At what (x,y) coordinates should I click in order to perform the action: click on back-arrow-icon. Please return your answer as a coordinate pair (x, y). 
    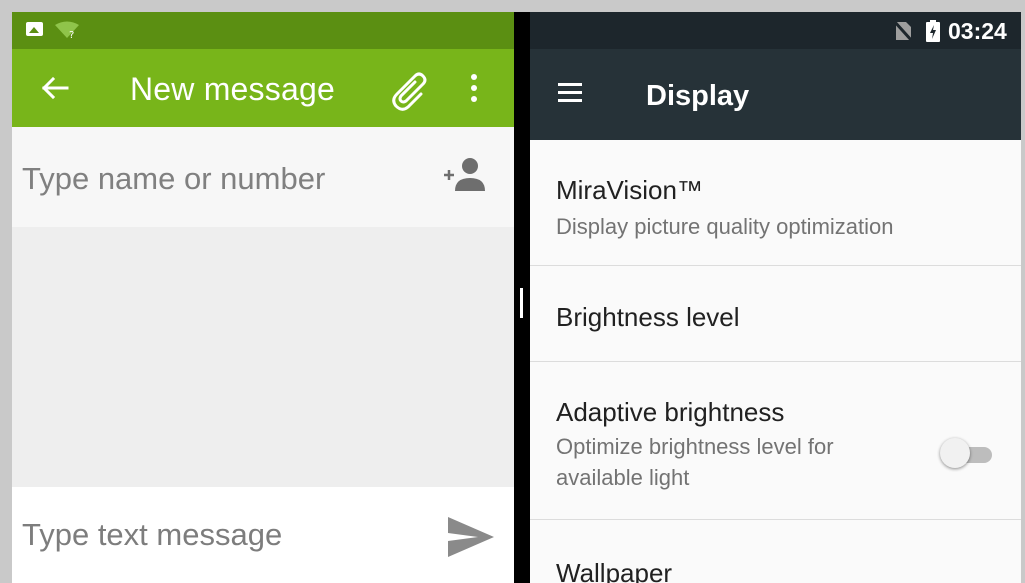
    Looking at the image, I should click on (55, 88).